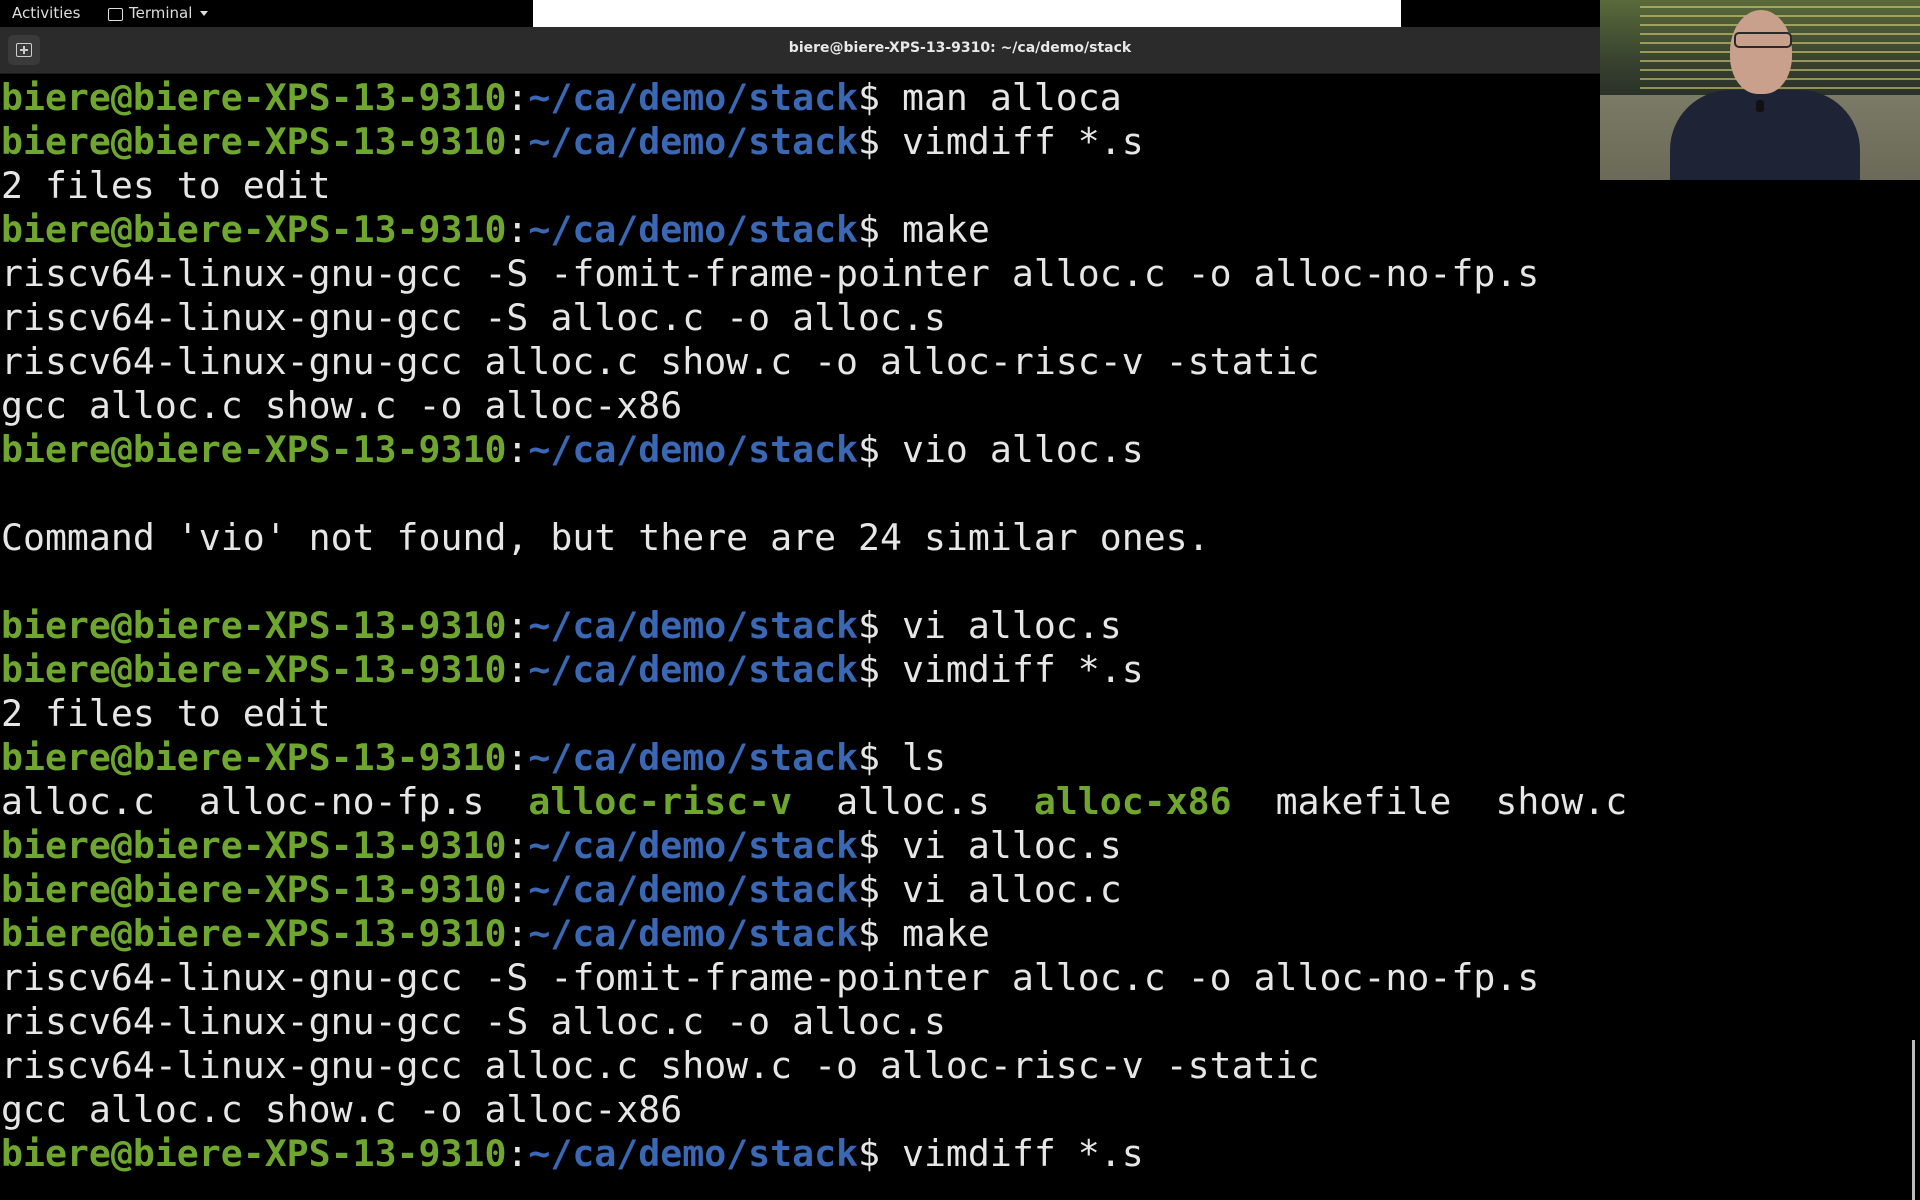 Image resolution: width=1920 pixels, height=1200 pixels. I want to click on webcam-overlay, so click(1760, 90).